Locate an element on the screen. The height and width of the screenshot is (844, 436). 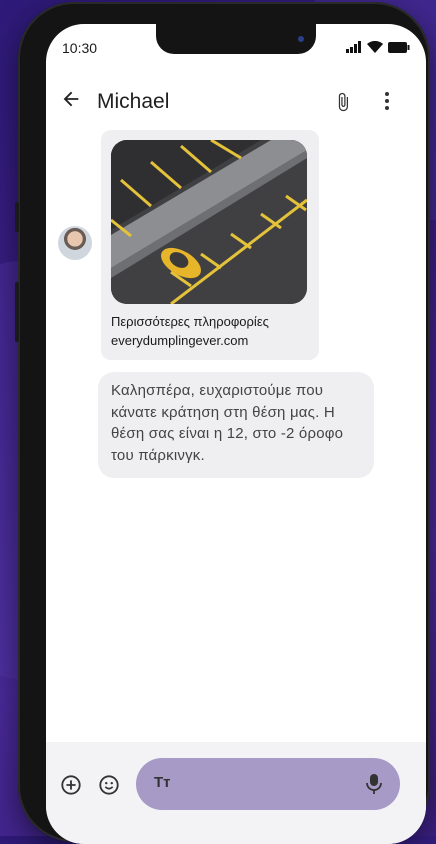
add-circle-icon is located at coordinates (71, 787).